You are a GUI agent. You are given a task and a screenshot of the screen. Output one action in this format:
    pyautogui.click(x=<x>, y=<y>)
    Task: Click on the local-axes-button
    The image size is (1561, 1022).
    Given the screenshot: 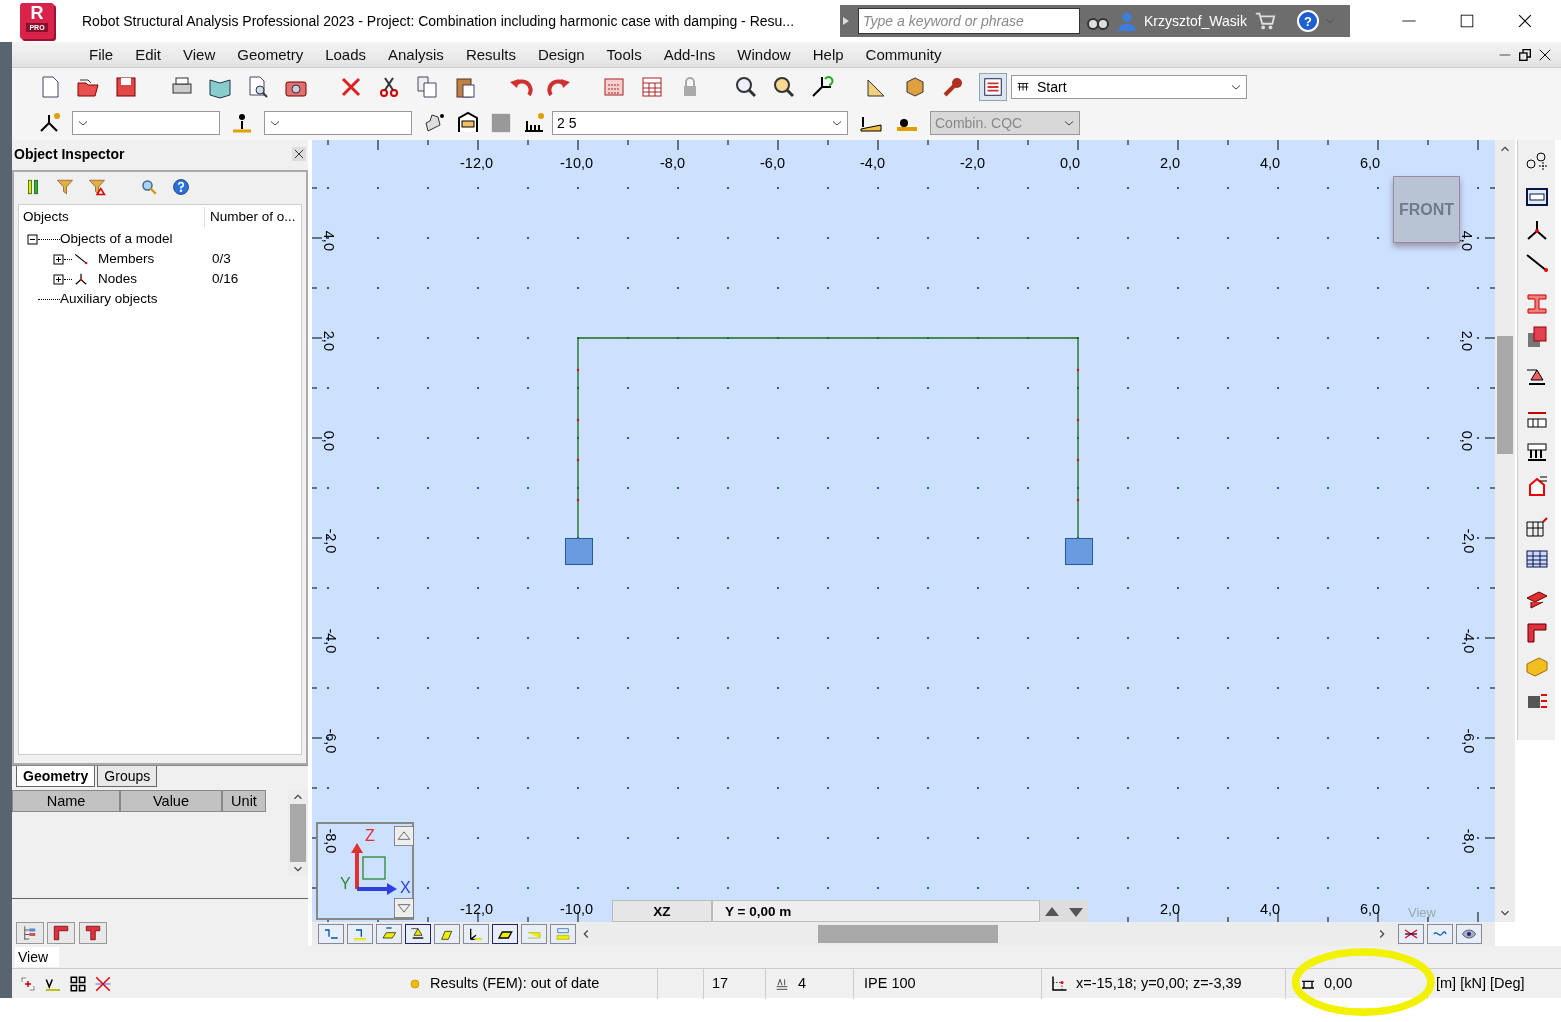 What is the action you would take?
    pyautogui.click(x=476, y=934)
    